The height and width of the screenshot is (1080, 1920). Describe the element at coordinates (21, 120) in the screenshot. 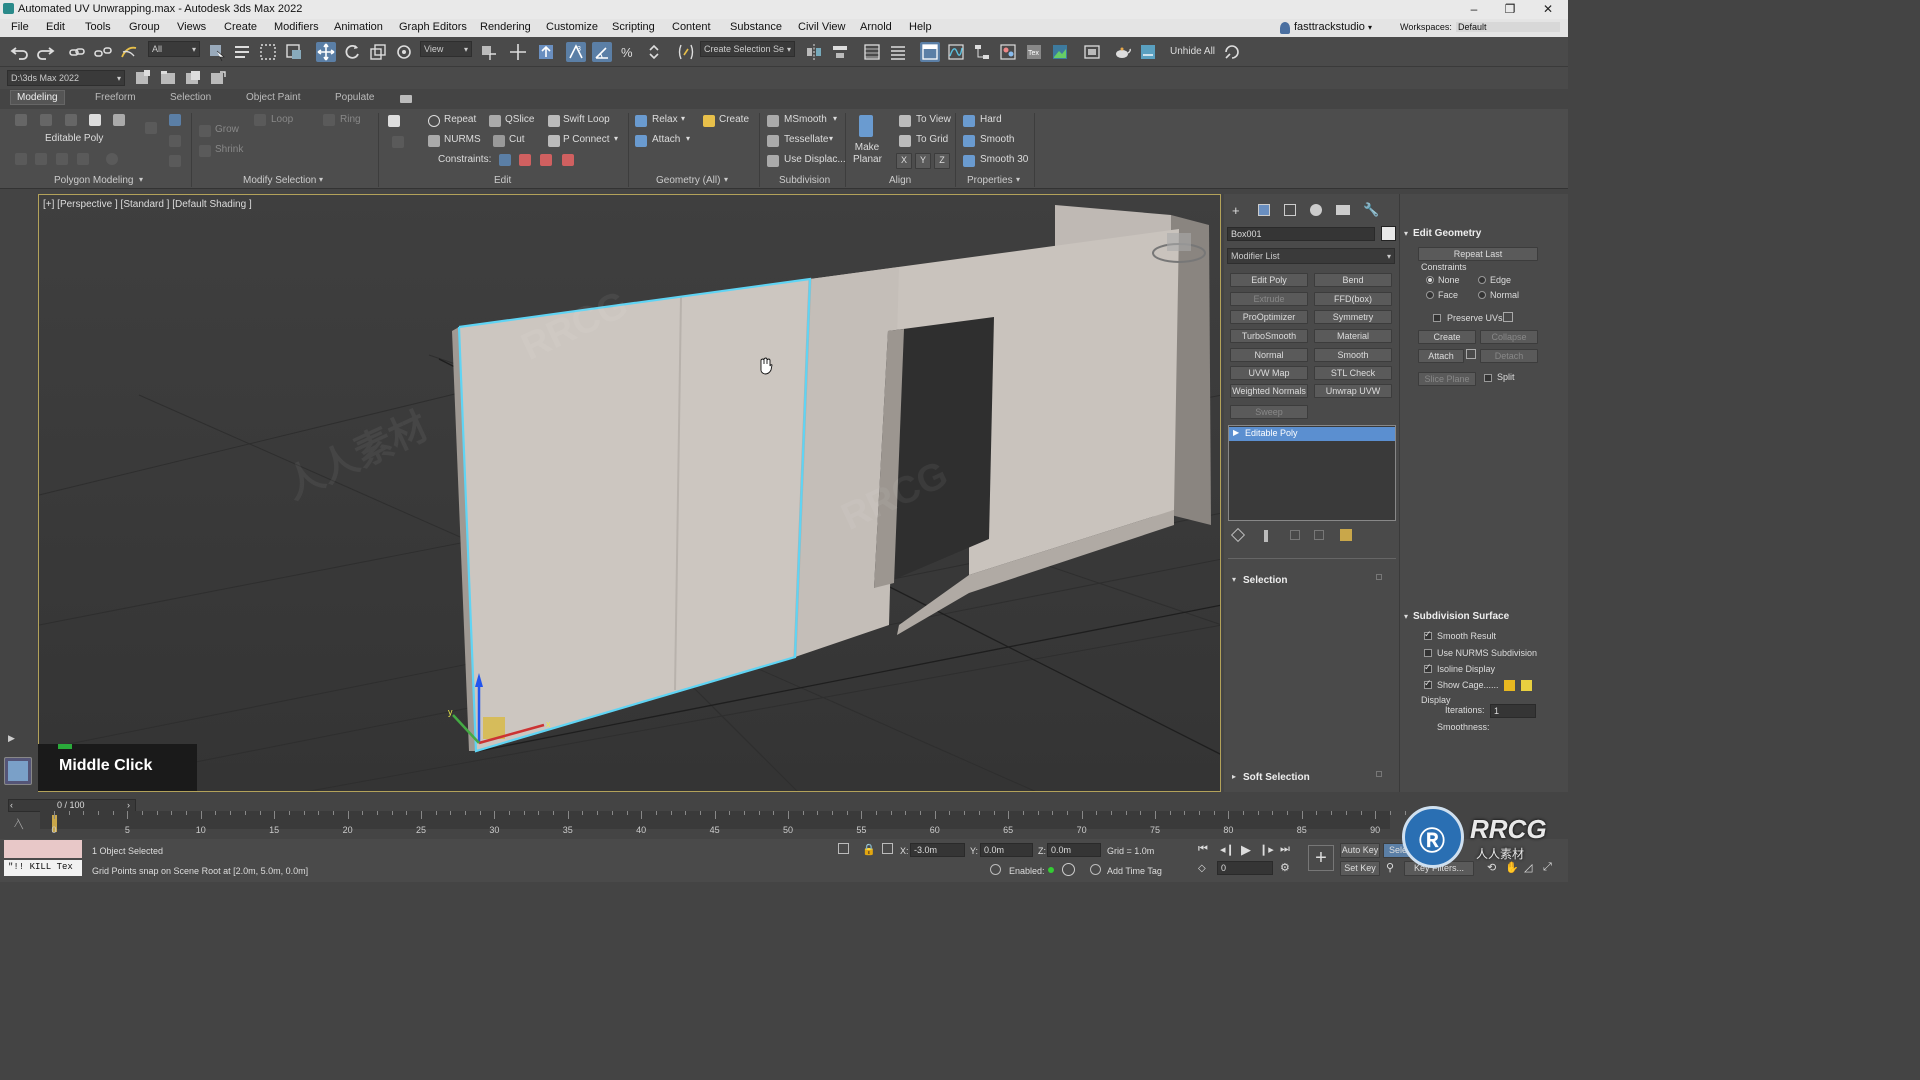

I see `vertex-mode-icon` at that location.